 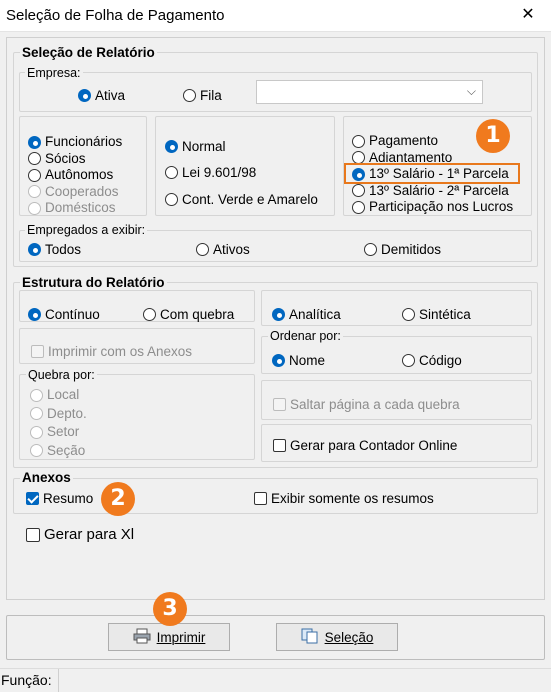 What do you see at coordinates (441, 206) in the screenshot?
I see `participacao-label: Participação nos Lucros` at bounding box center [441, 206].